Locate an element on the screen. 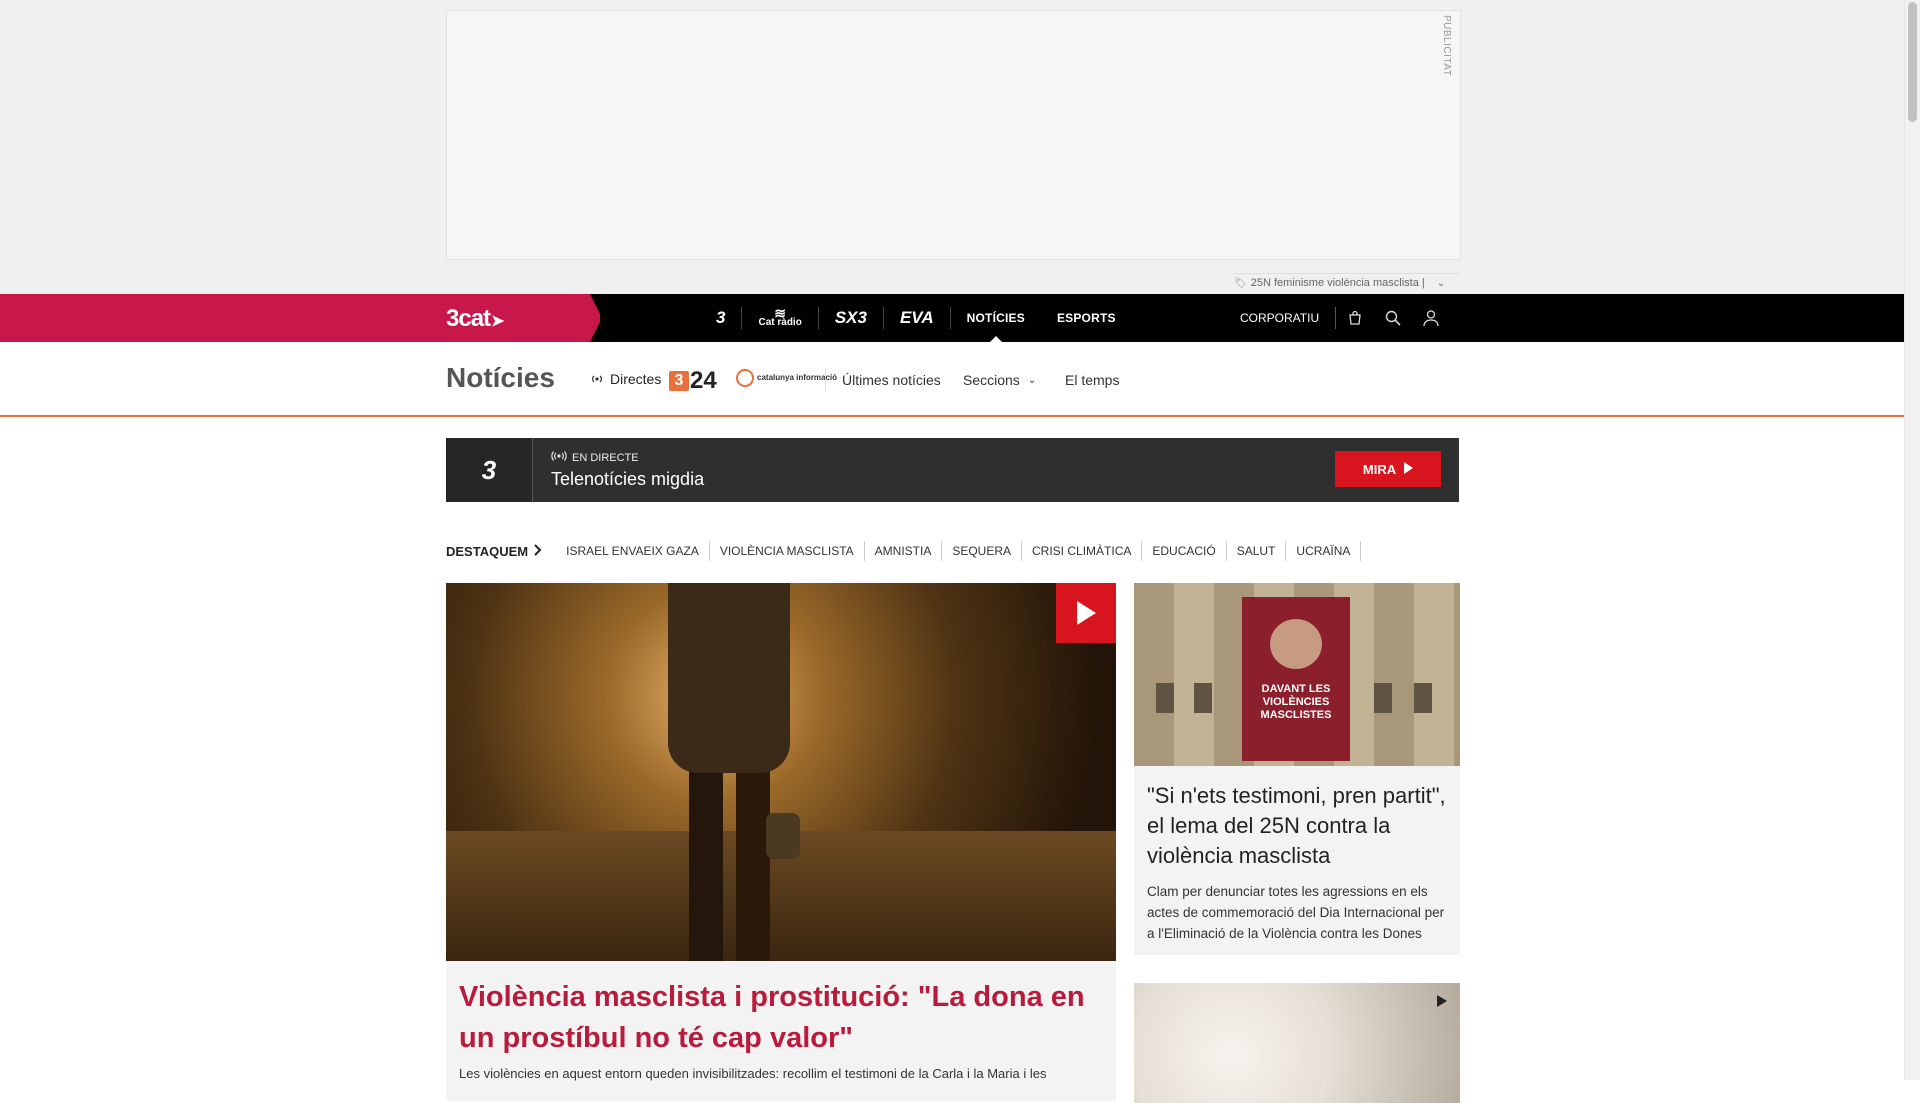 This screenshot has width=1920, height=1103. play-icon is located at coordinates (1408, 469).